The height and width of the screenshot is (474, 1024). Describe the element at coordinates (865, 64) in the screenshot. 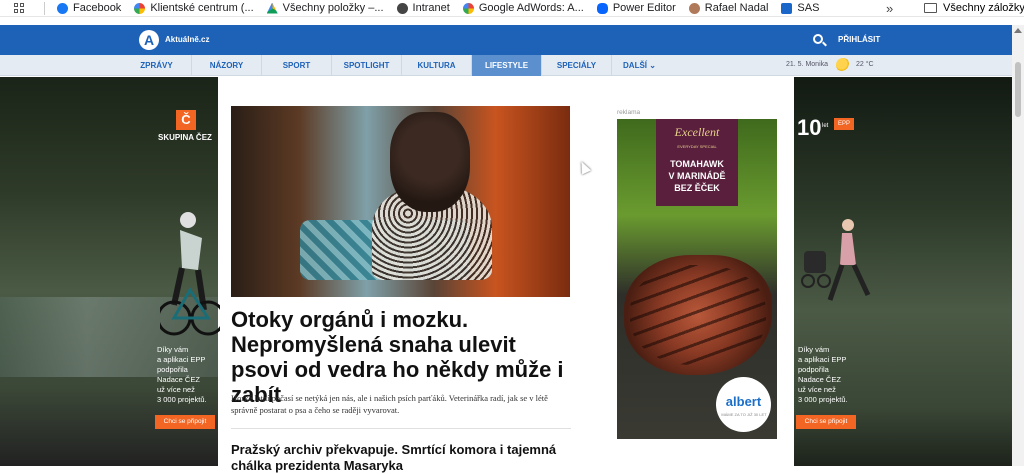

I see `nav-temperature: 22 °C` at that location.